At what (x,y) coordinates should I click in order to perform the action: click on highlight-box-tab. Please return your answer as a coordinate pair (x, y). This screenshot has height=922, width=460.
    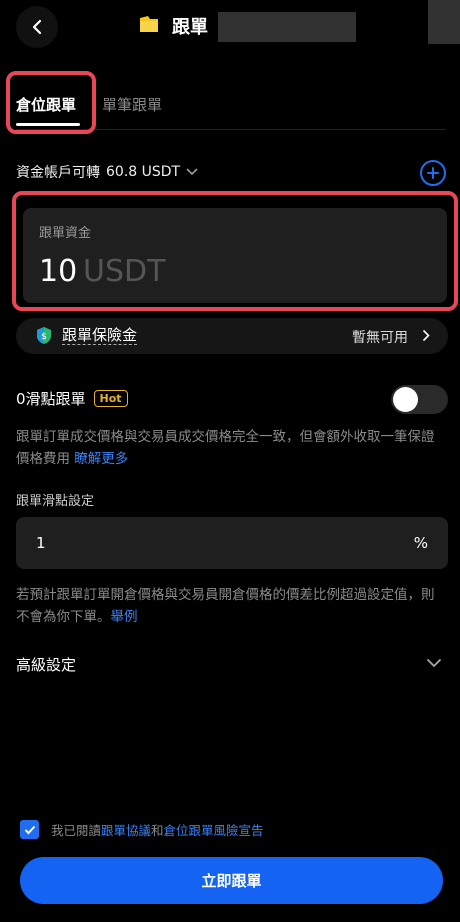
    Looking at the image, I should click on (51, 102).